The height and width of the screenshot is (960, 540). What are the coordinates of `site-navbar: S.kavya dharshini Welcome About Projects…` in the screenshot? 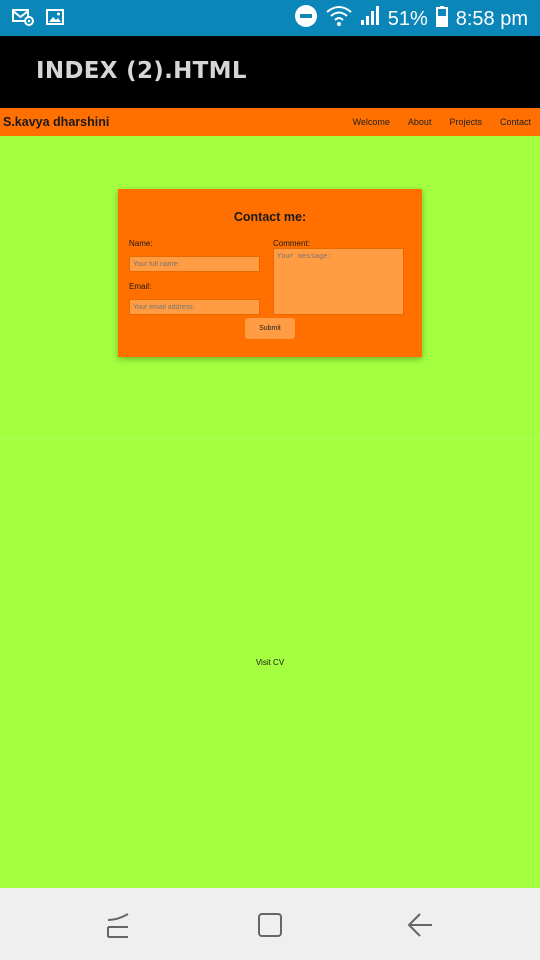 It's located at (270, 122).